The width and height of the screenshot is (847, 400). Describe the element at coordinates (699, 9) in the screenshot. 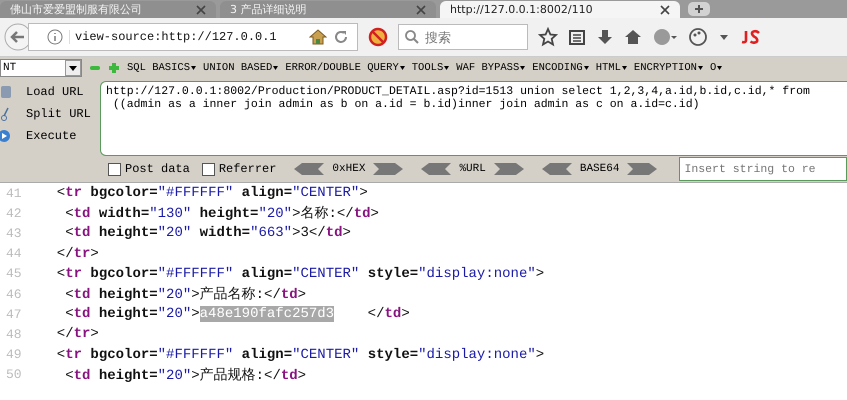

I see `new-tab-icon` at that location.